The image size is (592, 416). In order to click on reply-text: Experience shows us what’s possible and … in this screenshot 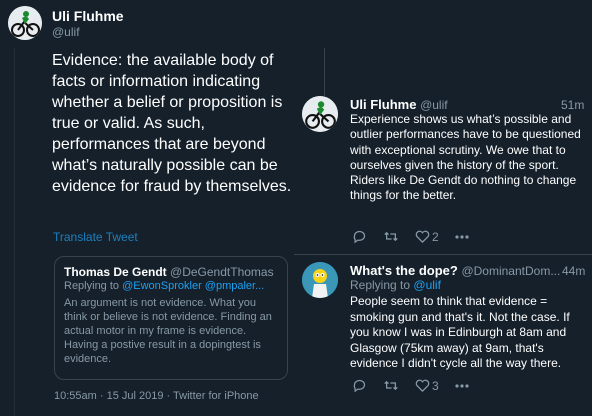, I will do `click(465, 157)`.